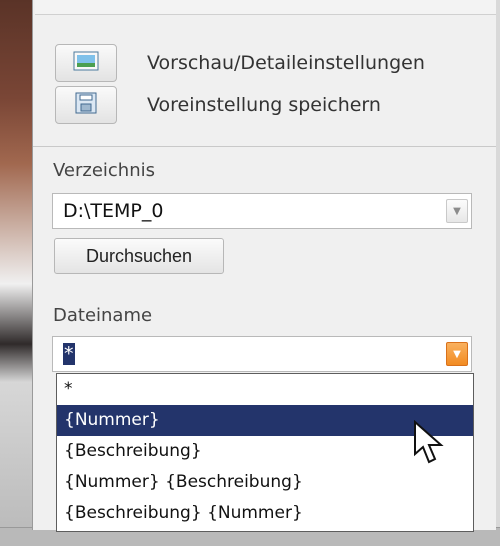  I want to click on filename-dropdown-button: ▼, so click(457, 354).